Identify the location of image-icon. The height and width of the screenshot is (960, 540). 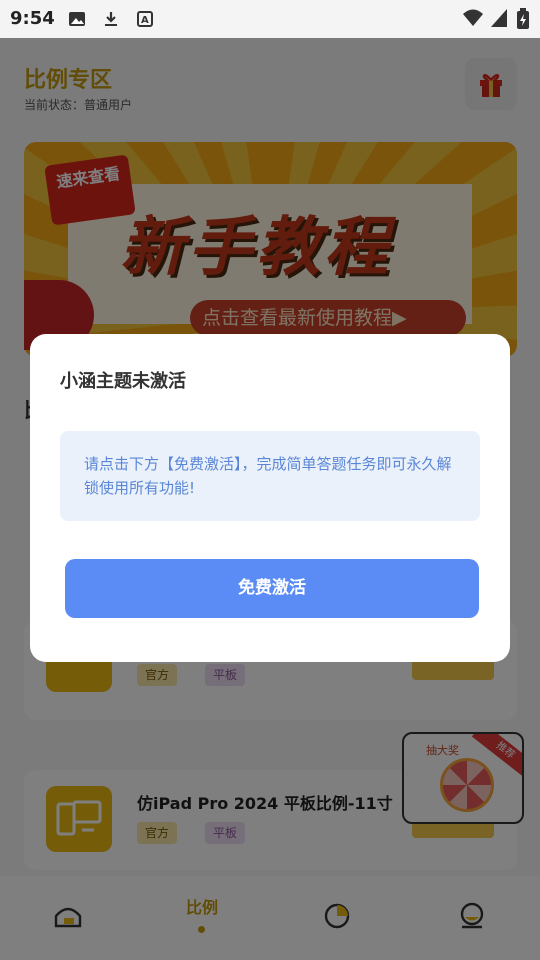
(77, 19).